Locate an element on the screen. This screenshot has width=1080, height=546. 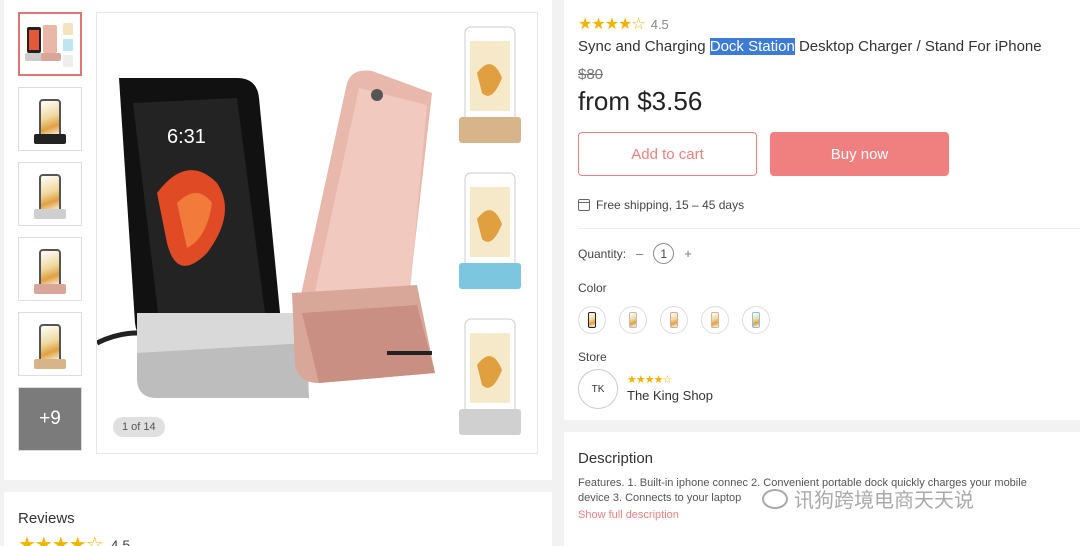
original-price: $80 is located at coordinates (591, 74).